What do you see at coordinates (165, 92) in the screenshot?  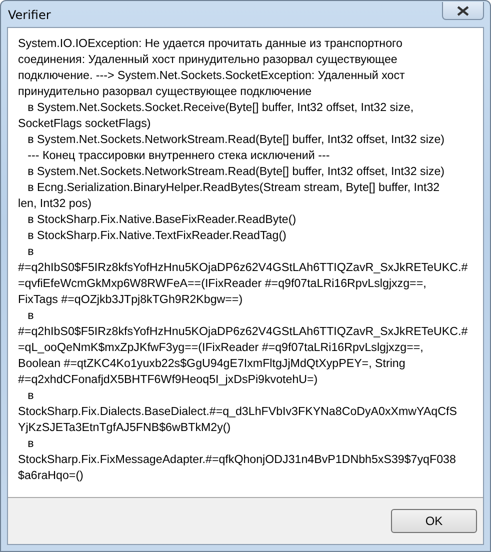 I see `message-line: принудительно разорвал существующее подключение` at bounding box center [165, 92].